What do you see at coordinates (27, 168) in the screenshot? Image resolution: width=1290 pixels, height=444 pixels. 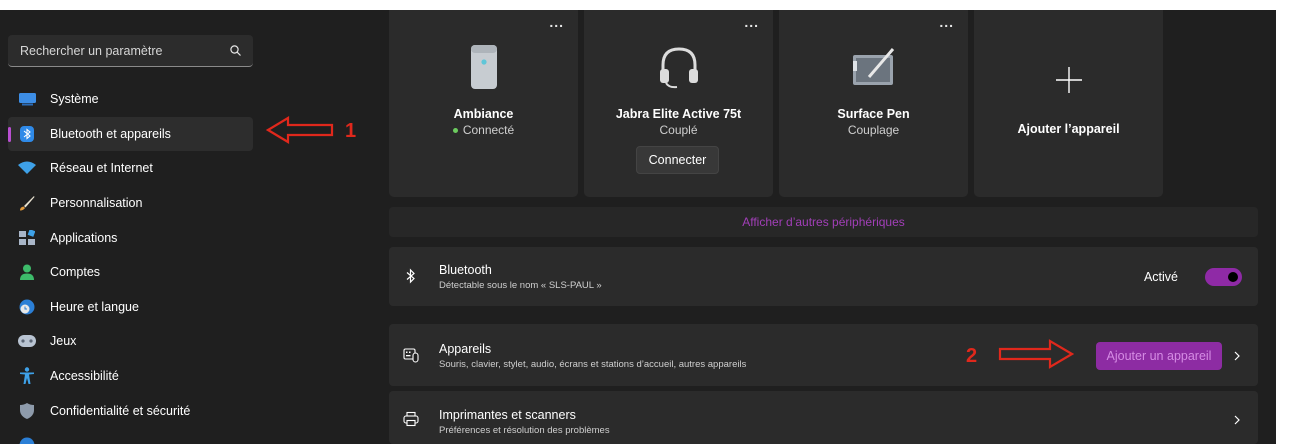 I see `wifi-icon` at bounding box center [27, 168].